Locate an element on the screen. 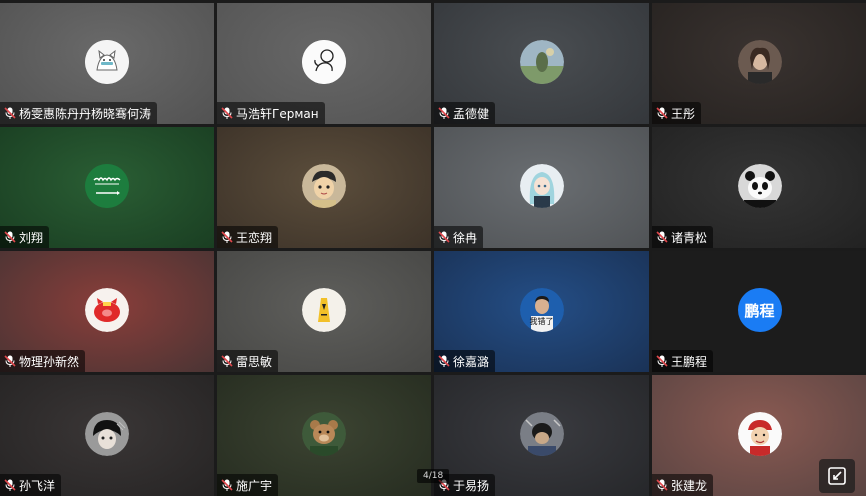 The image size is (866, 496). participant-name-tag: 徐嘉潞 is located at coordinates (465, 361).